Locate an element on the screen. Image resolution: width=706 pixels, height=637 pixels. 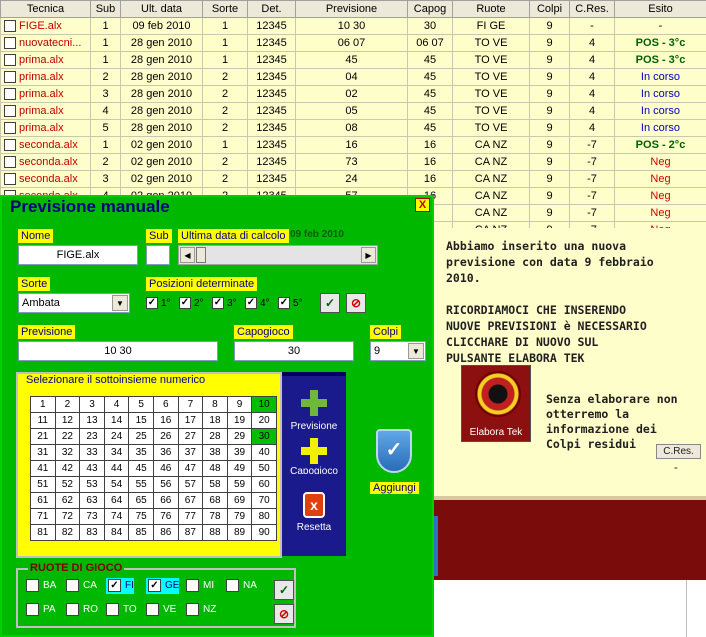
number-cell: 25 is located at coordinates (141, 436).